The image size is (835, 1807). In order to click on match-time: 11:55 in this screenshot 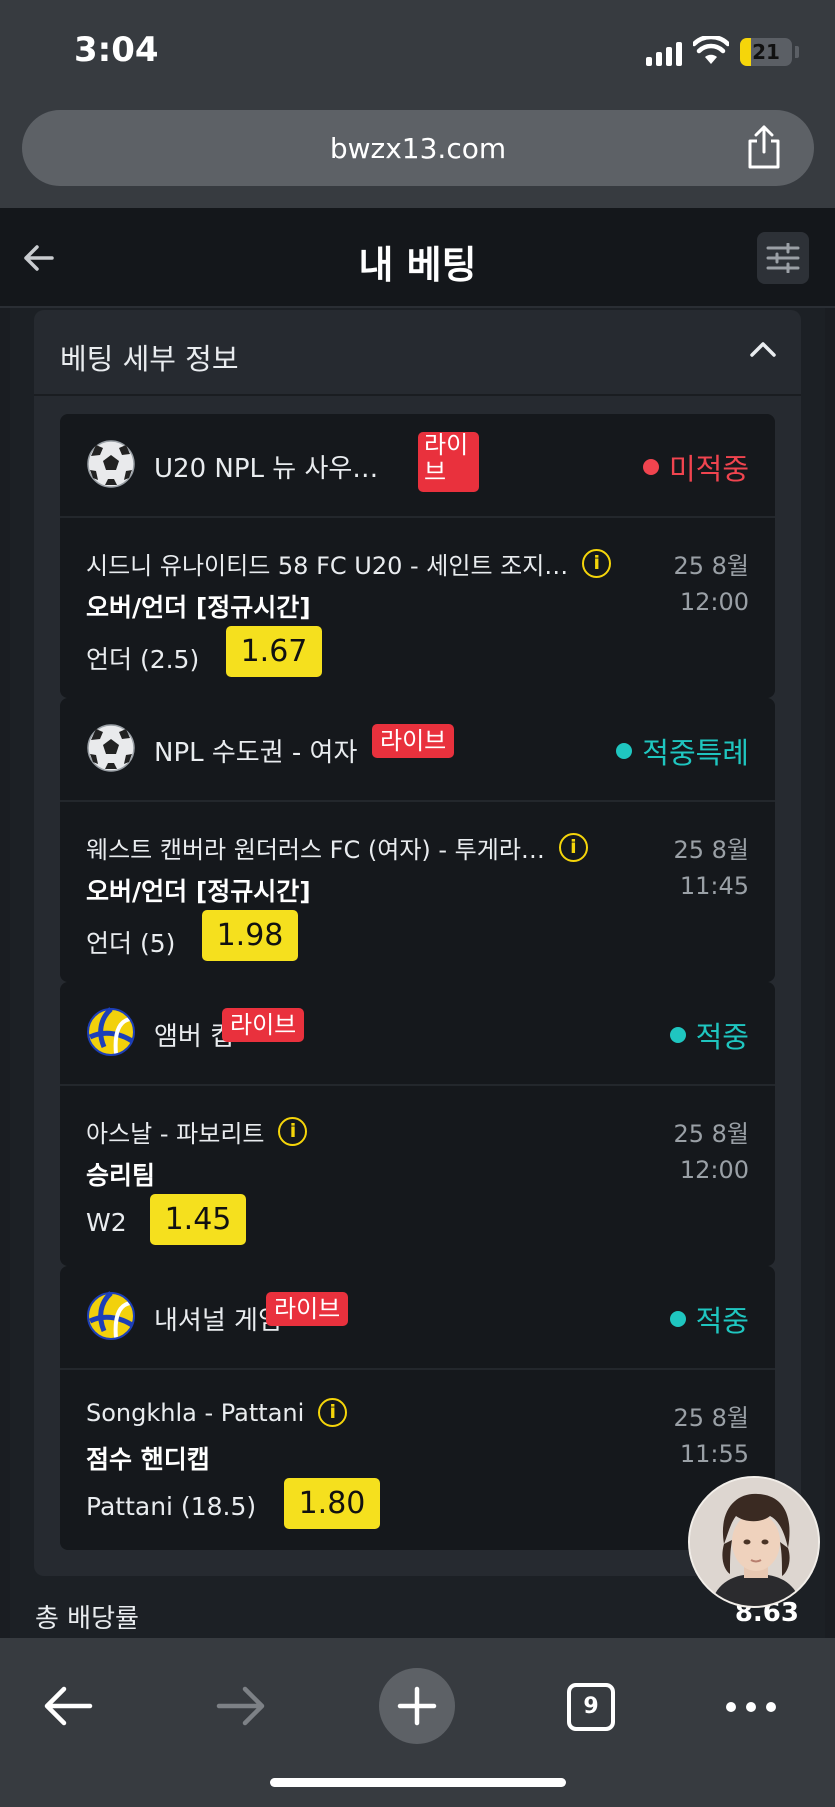, I will do `click(714, 1454)`.